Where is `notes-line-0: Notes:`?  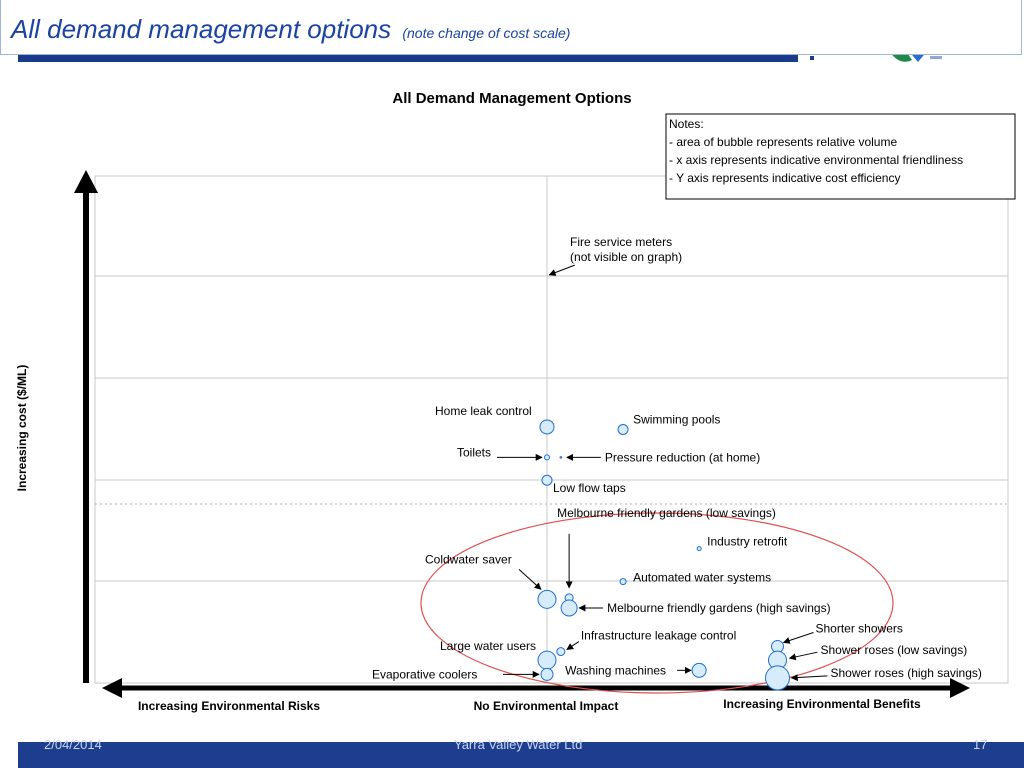
notes-line-0: Notes: is located at coordinates (686, 124).